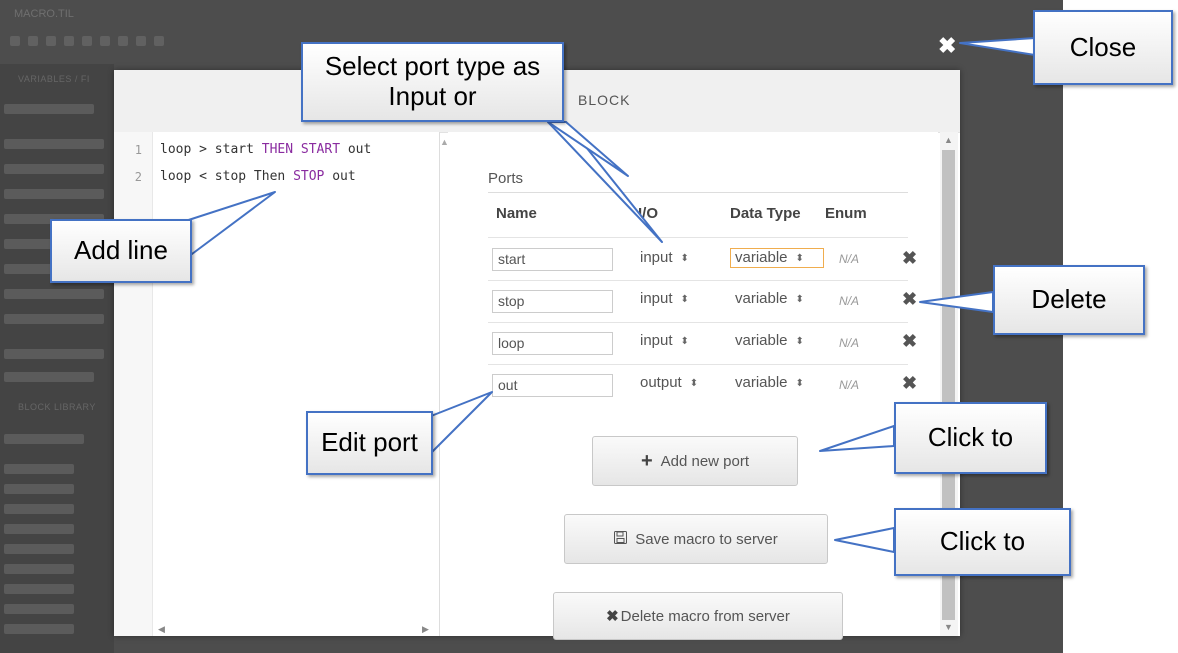 The image size is (1178, 653). What do you see at coordinates (552, 385) in the screenshot?
I see `port-name-input: out` at bounding box center [552, 385].